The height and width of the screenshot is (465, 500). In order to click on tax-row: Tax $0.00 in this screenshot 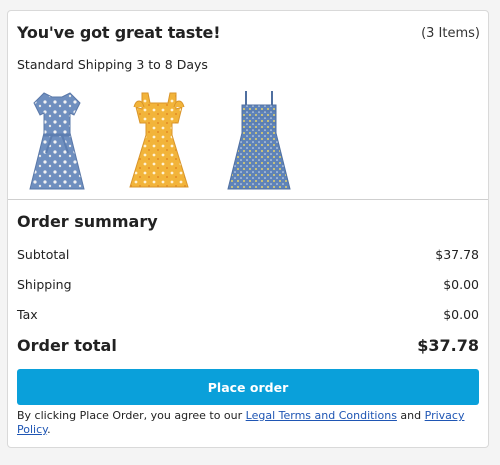, I will do `click(248, 314)`.